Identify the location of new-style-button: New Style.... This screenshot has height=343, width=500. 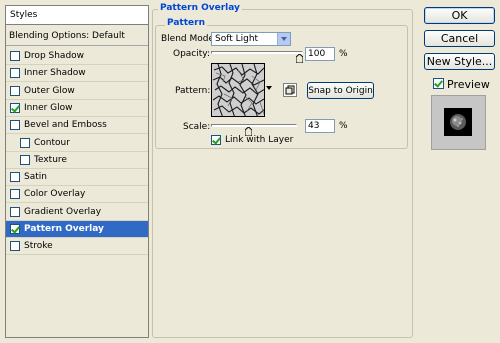
(459, 61).